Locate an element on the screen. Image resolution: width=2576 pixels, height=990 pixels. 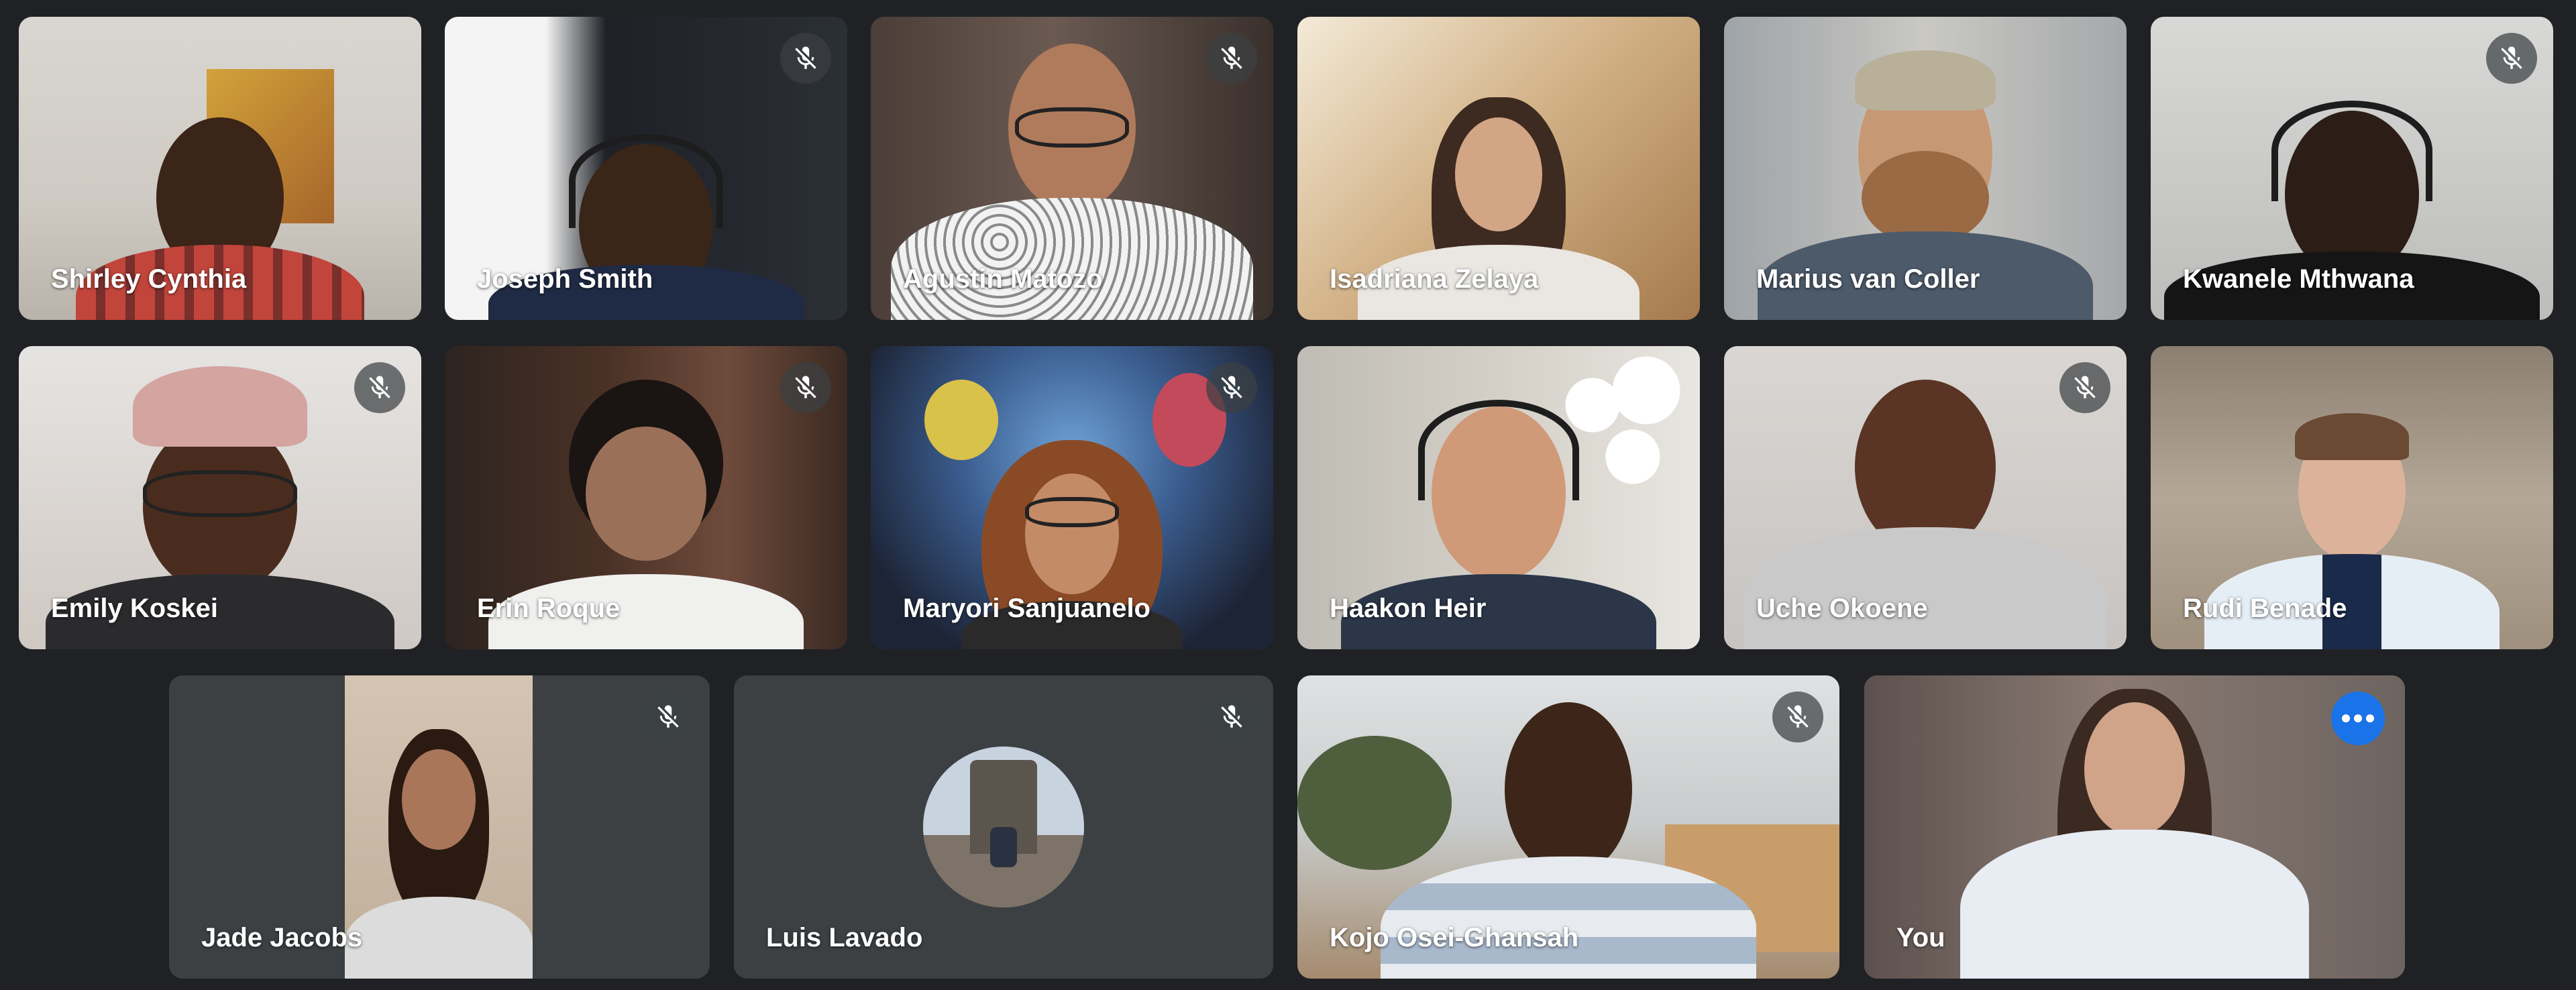
participant-name: Isadriana Zelaya is located at coordinates (1434, 279).